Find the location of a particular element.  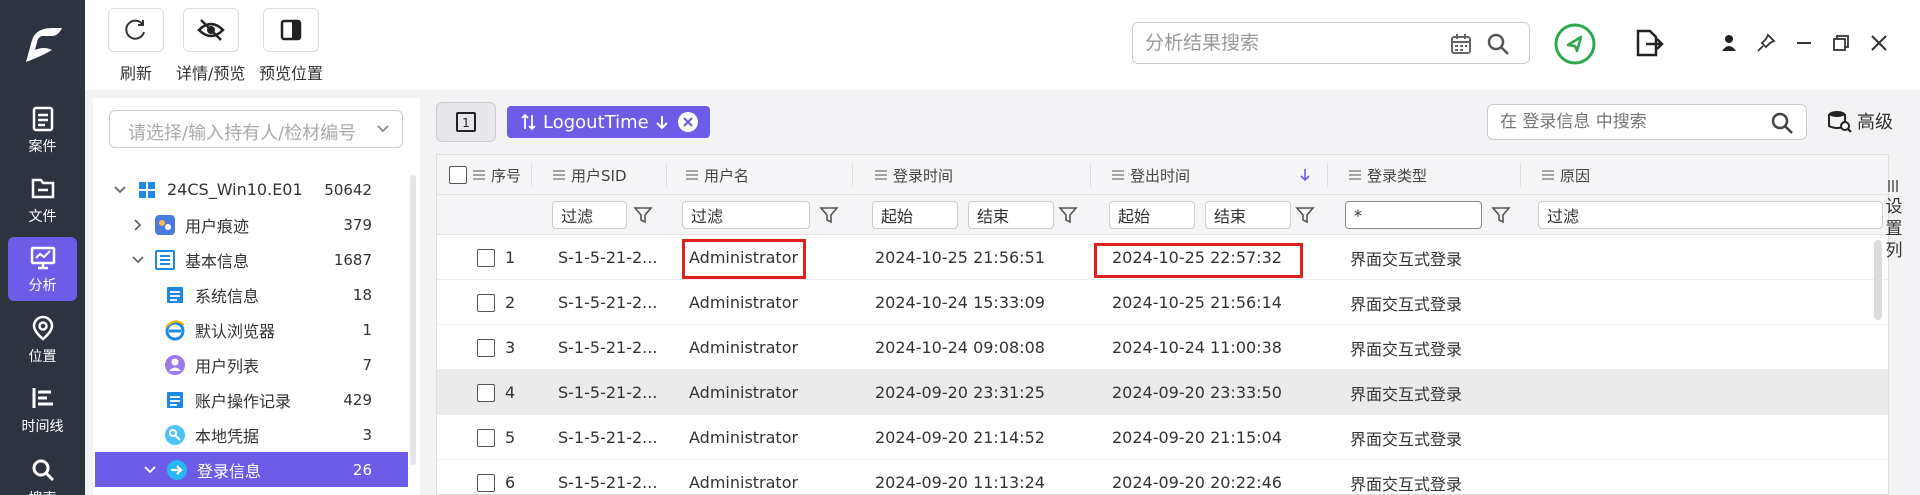

nav-case: 案件 is located at coordinates (42, 130).